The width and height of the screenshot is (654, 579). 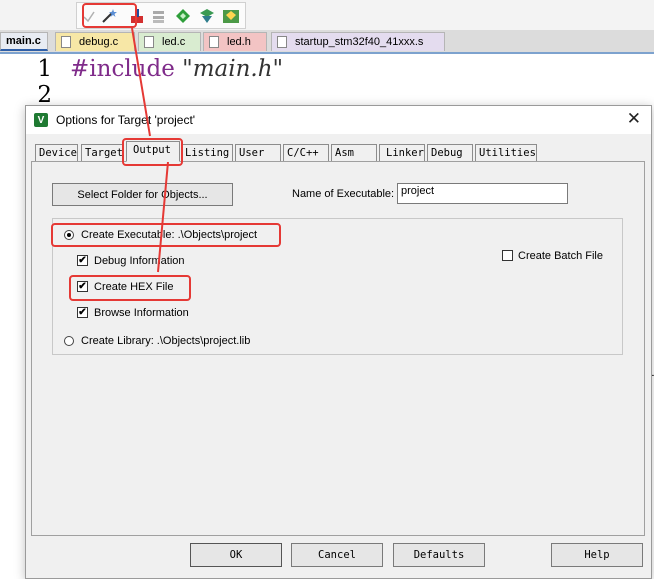 I want to click on annotation-output-tab-highlight, so click(x=152, y=152).